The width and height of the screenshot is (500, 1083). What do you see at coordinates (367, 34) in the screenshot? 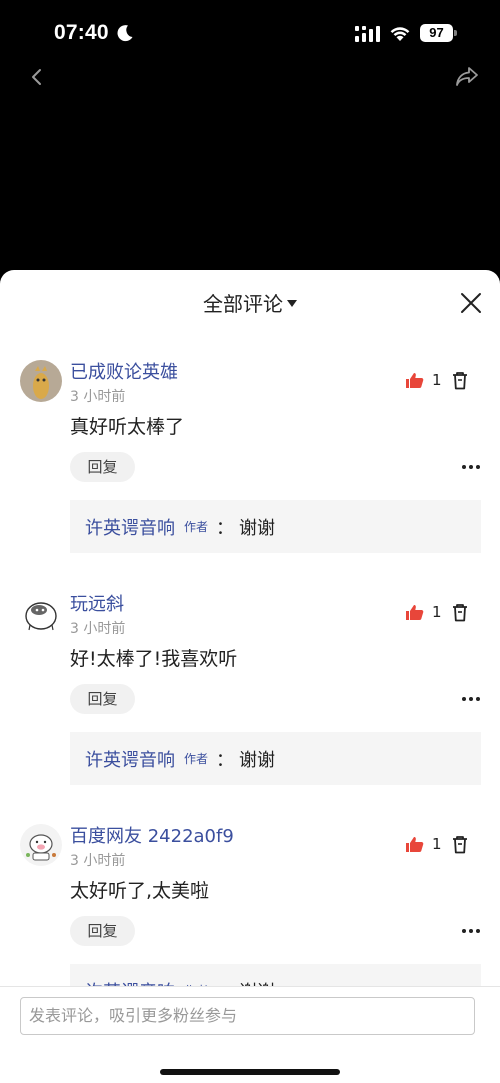
I see `cellular-signal-icon` at bounding box center [367, 34].